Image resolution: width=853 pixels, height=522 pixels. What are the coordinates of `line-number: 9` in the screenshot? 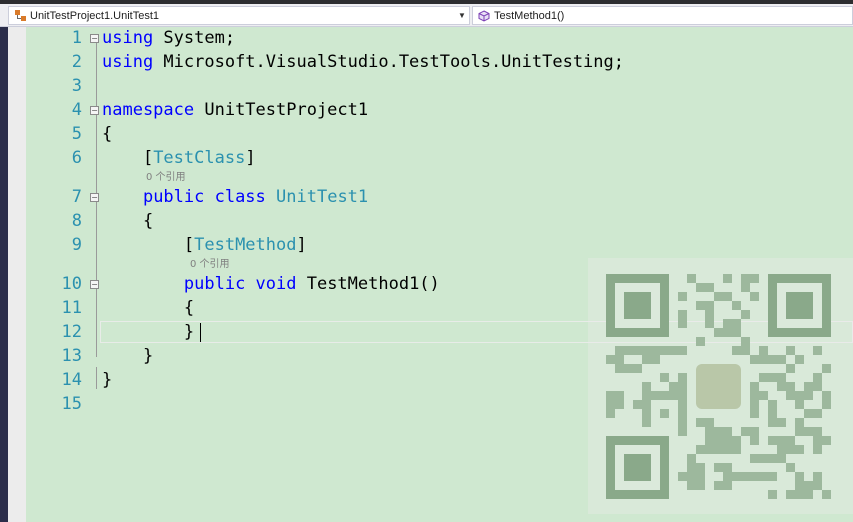 It's located at (76, 245).